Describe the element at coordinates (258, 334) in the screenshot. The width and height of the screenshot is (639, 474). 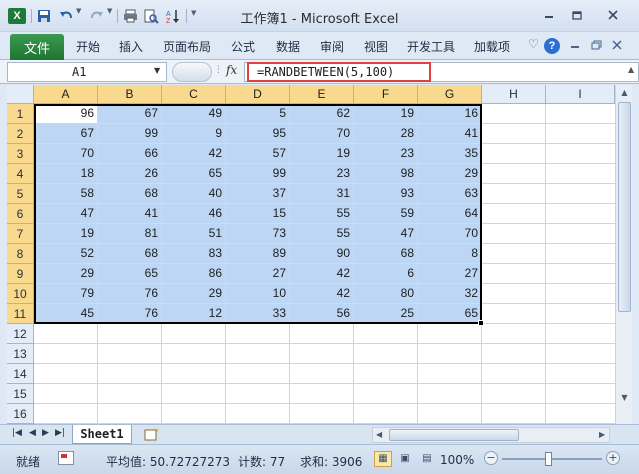
I see `cell-d12` at that location.